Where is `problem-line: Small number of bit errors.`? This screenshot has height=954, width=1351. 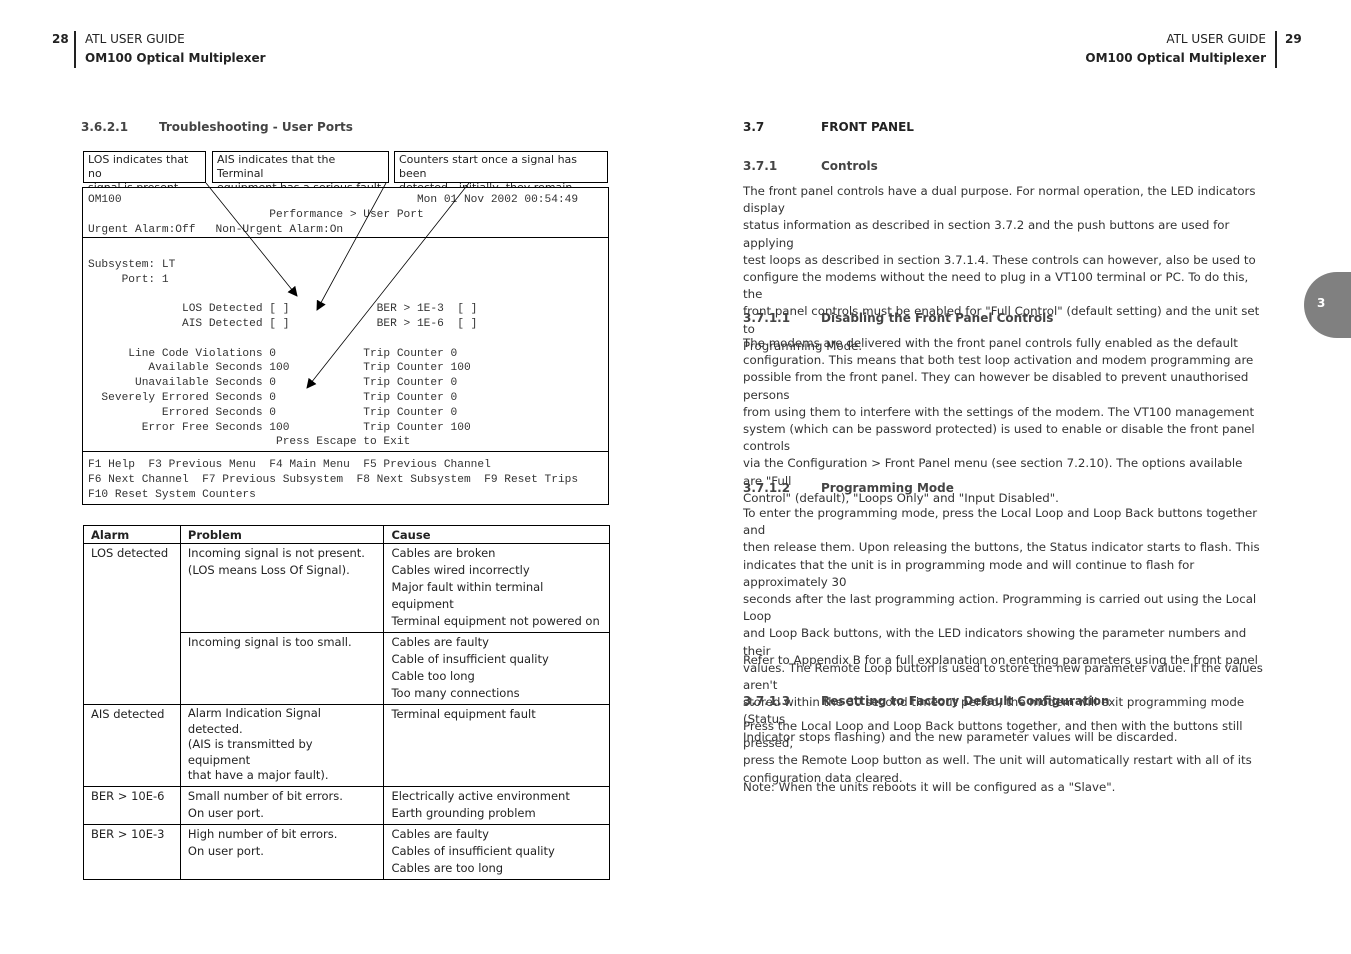 problem-line: Small number of bit errors. is located at coordinates (265, 795).